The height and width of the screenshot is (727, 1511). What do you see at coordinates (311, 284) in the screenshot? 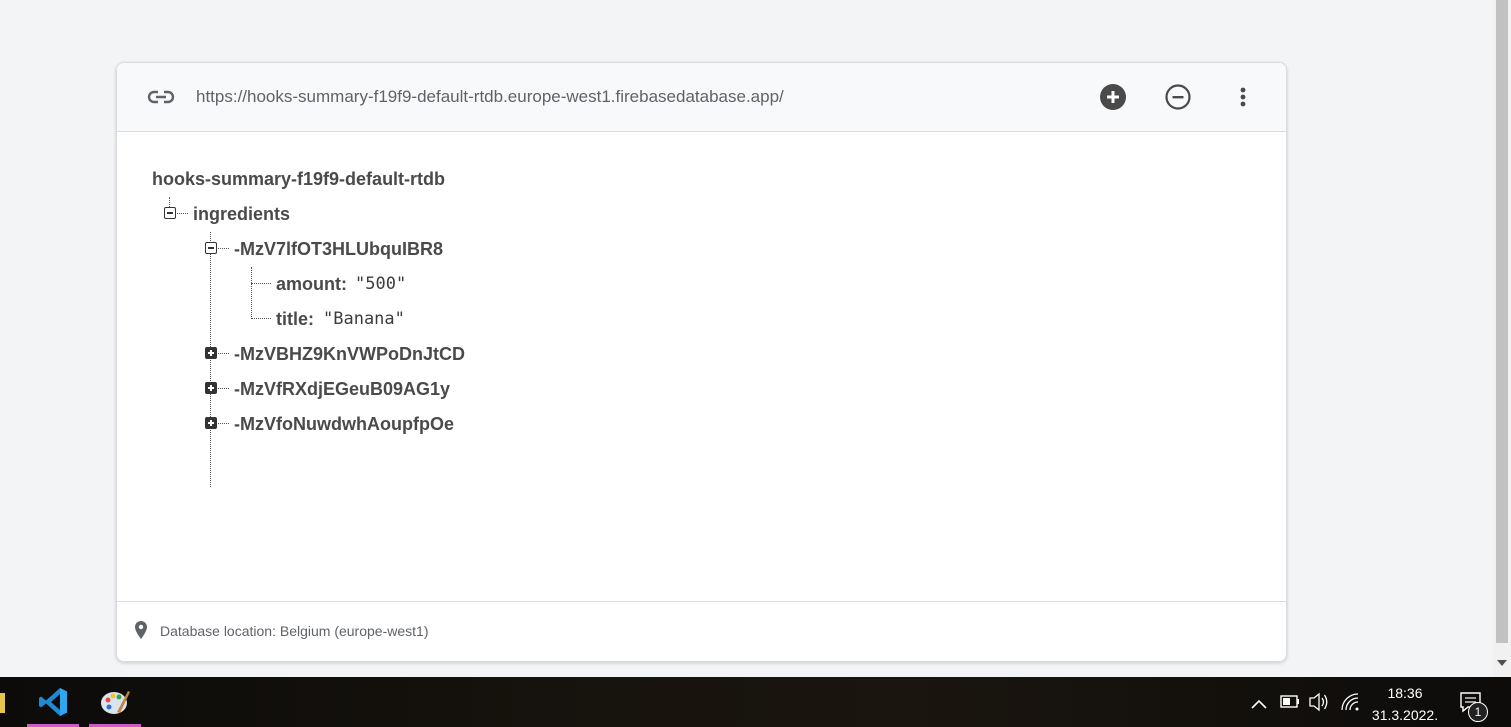
I see `field-key-amount: amount:` at bounding box center [311, 284].